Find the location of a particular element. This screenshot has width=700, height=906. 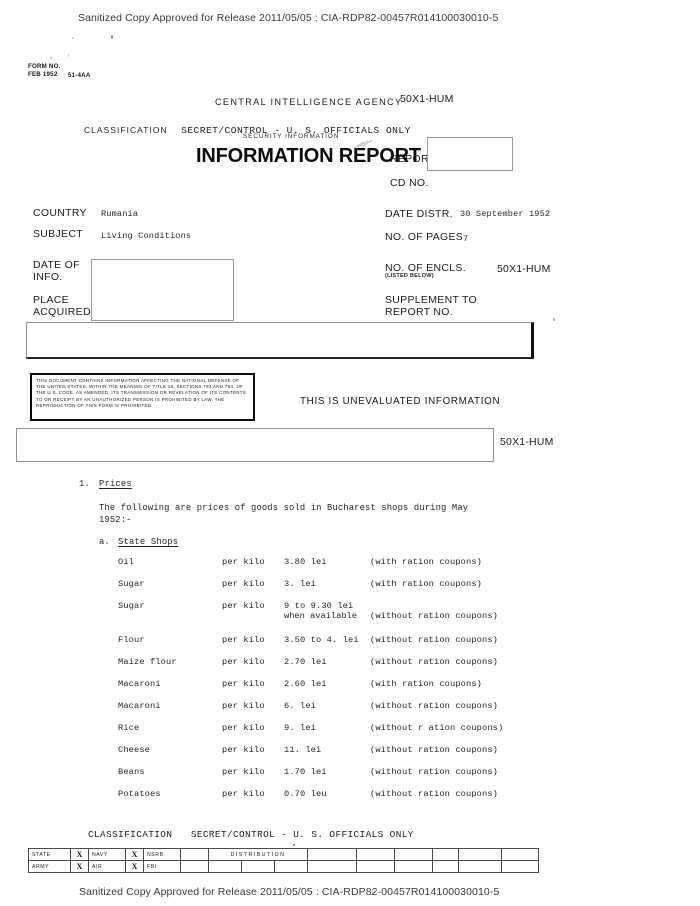

table-row: STATE X NAVY X NSRB DISTRIBUTION is located at coordinates (283, 854).